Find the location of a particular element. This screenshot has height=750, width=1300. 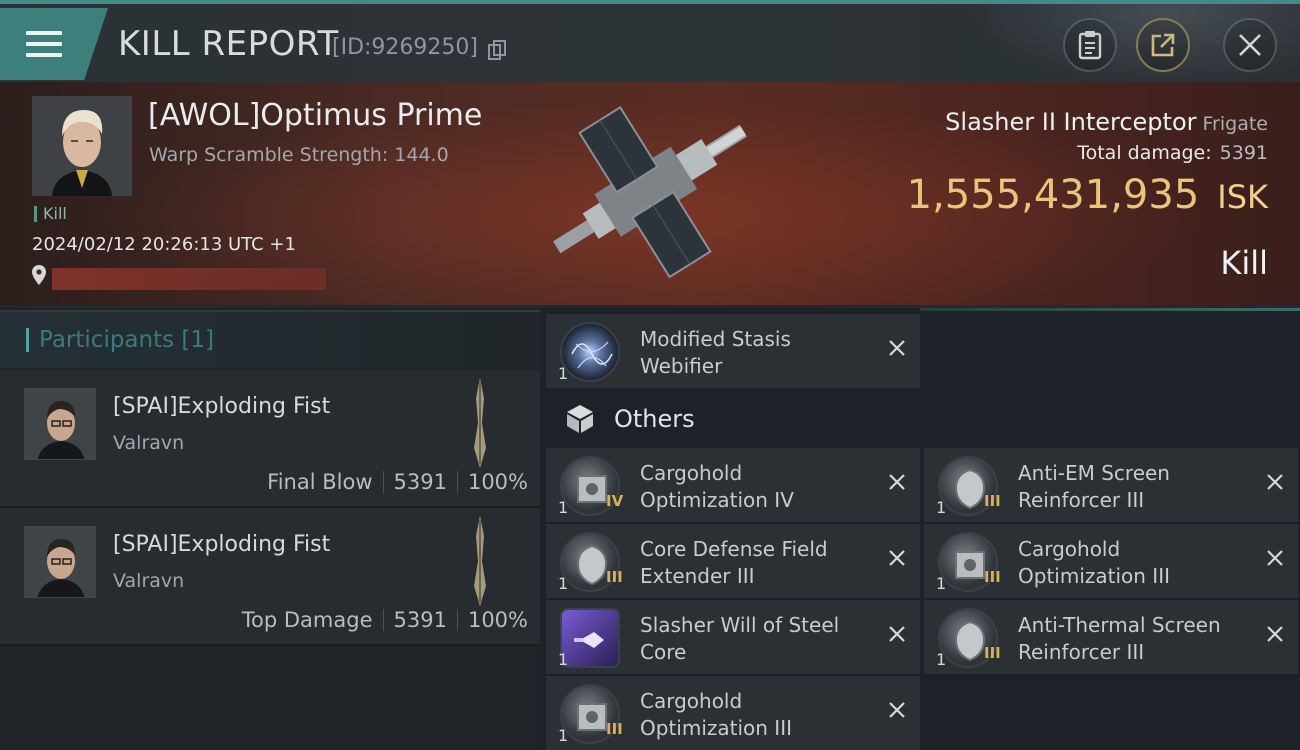

module-name: Anti-EM Screen Reinforcer III is located at coordinates (1138, 487).